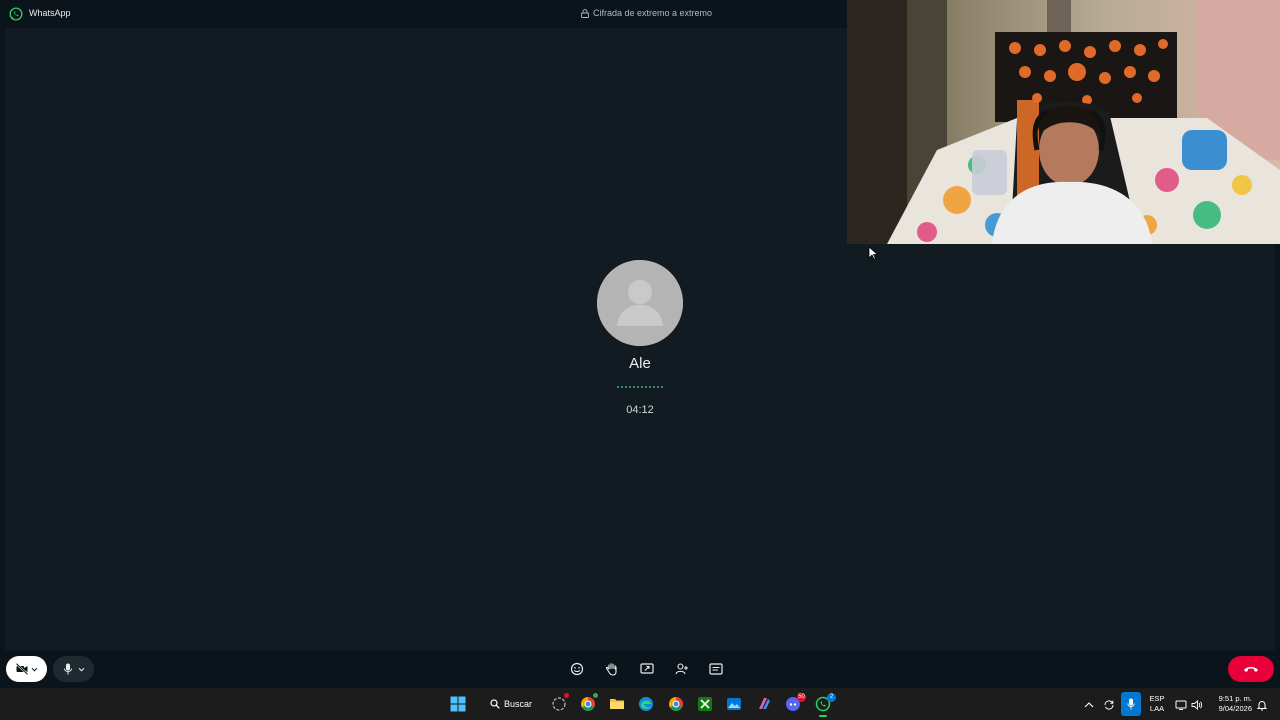  What do you see at coordinates (653, 13) in the screenshot?
I see `encryption-text: Cifrada de extremo a extremo` at bounding box center [653, 13].